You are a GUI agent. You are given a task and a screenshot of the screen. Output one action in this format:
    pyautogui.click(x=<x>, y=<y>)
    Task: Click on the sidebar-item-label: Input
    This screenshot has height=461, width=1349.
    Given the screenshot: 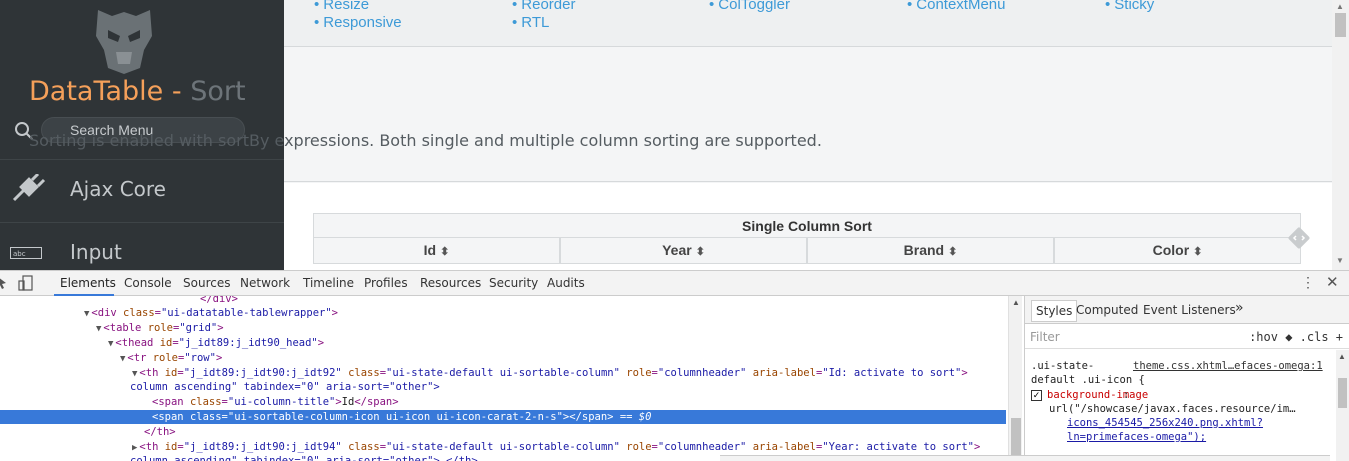 What is the action you would take?
    pyautogui.click(x=96, y=252)
    